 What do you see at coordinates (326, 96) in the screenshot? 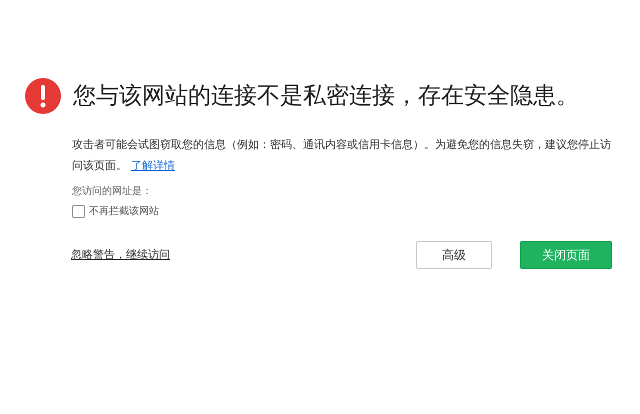
I see `warning-title: 您与该网站的连接不是私密连接，存在安全隐患。` at bounding box center [326, 96].